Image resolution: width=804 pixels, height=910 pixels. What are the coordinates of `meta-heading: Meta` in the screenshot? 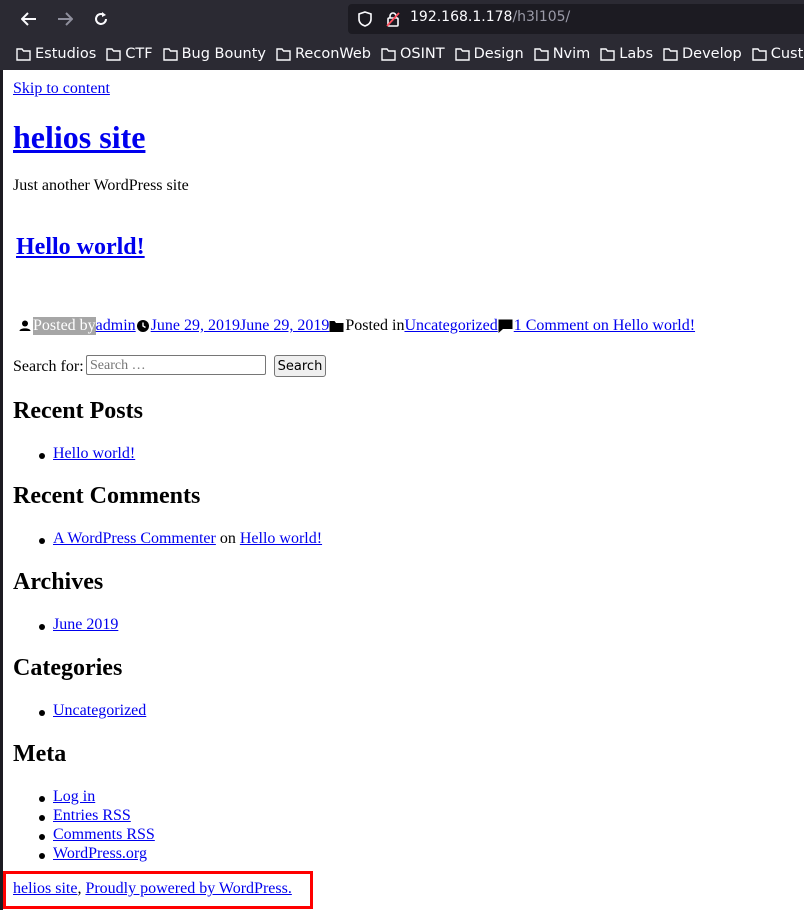 It's located at (40, 754).